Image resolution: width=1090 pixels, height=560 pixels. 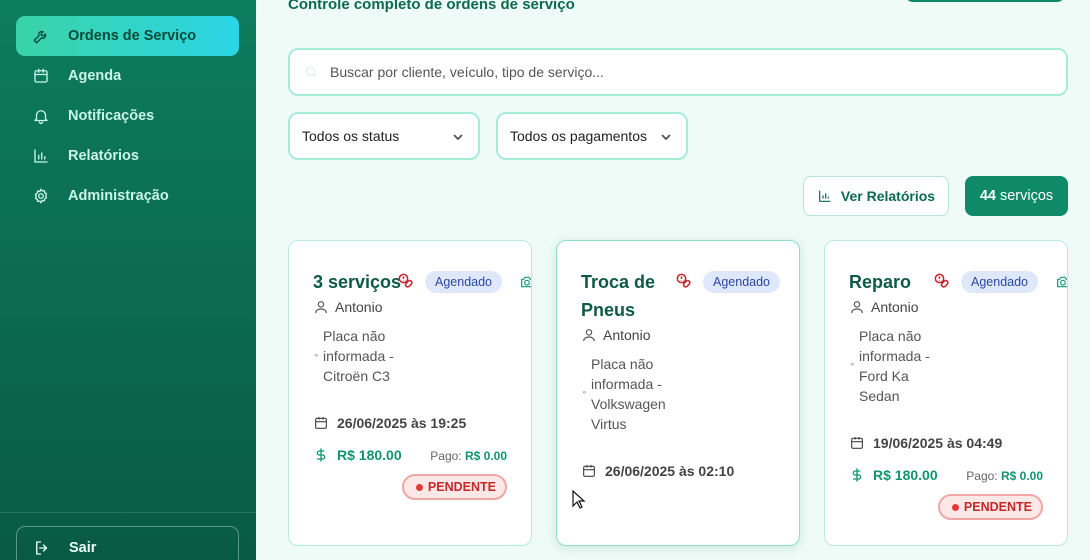 I want to click on payment-filter-select: Todos os pagamentos, so click(x=592, y=136).